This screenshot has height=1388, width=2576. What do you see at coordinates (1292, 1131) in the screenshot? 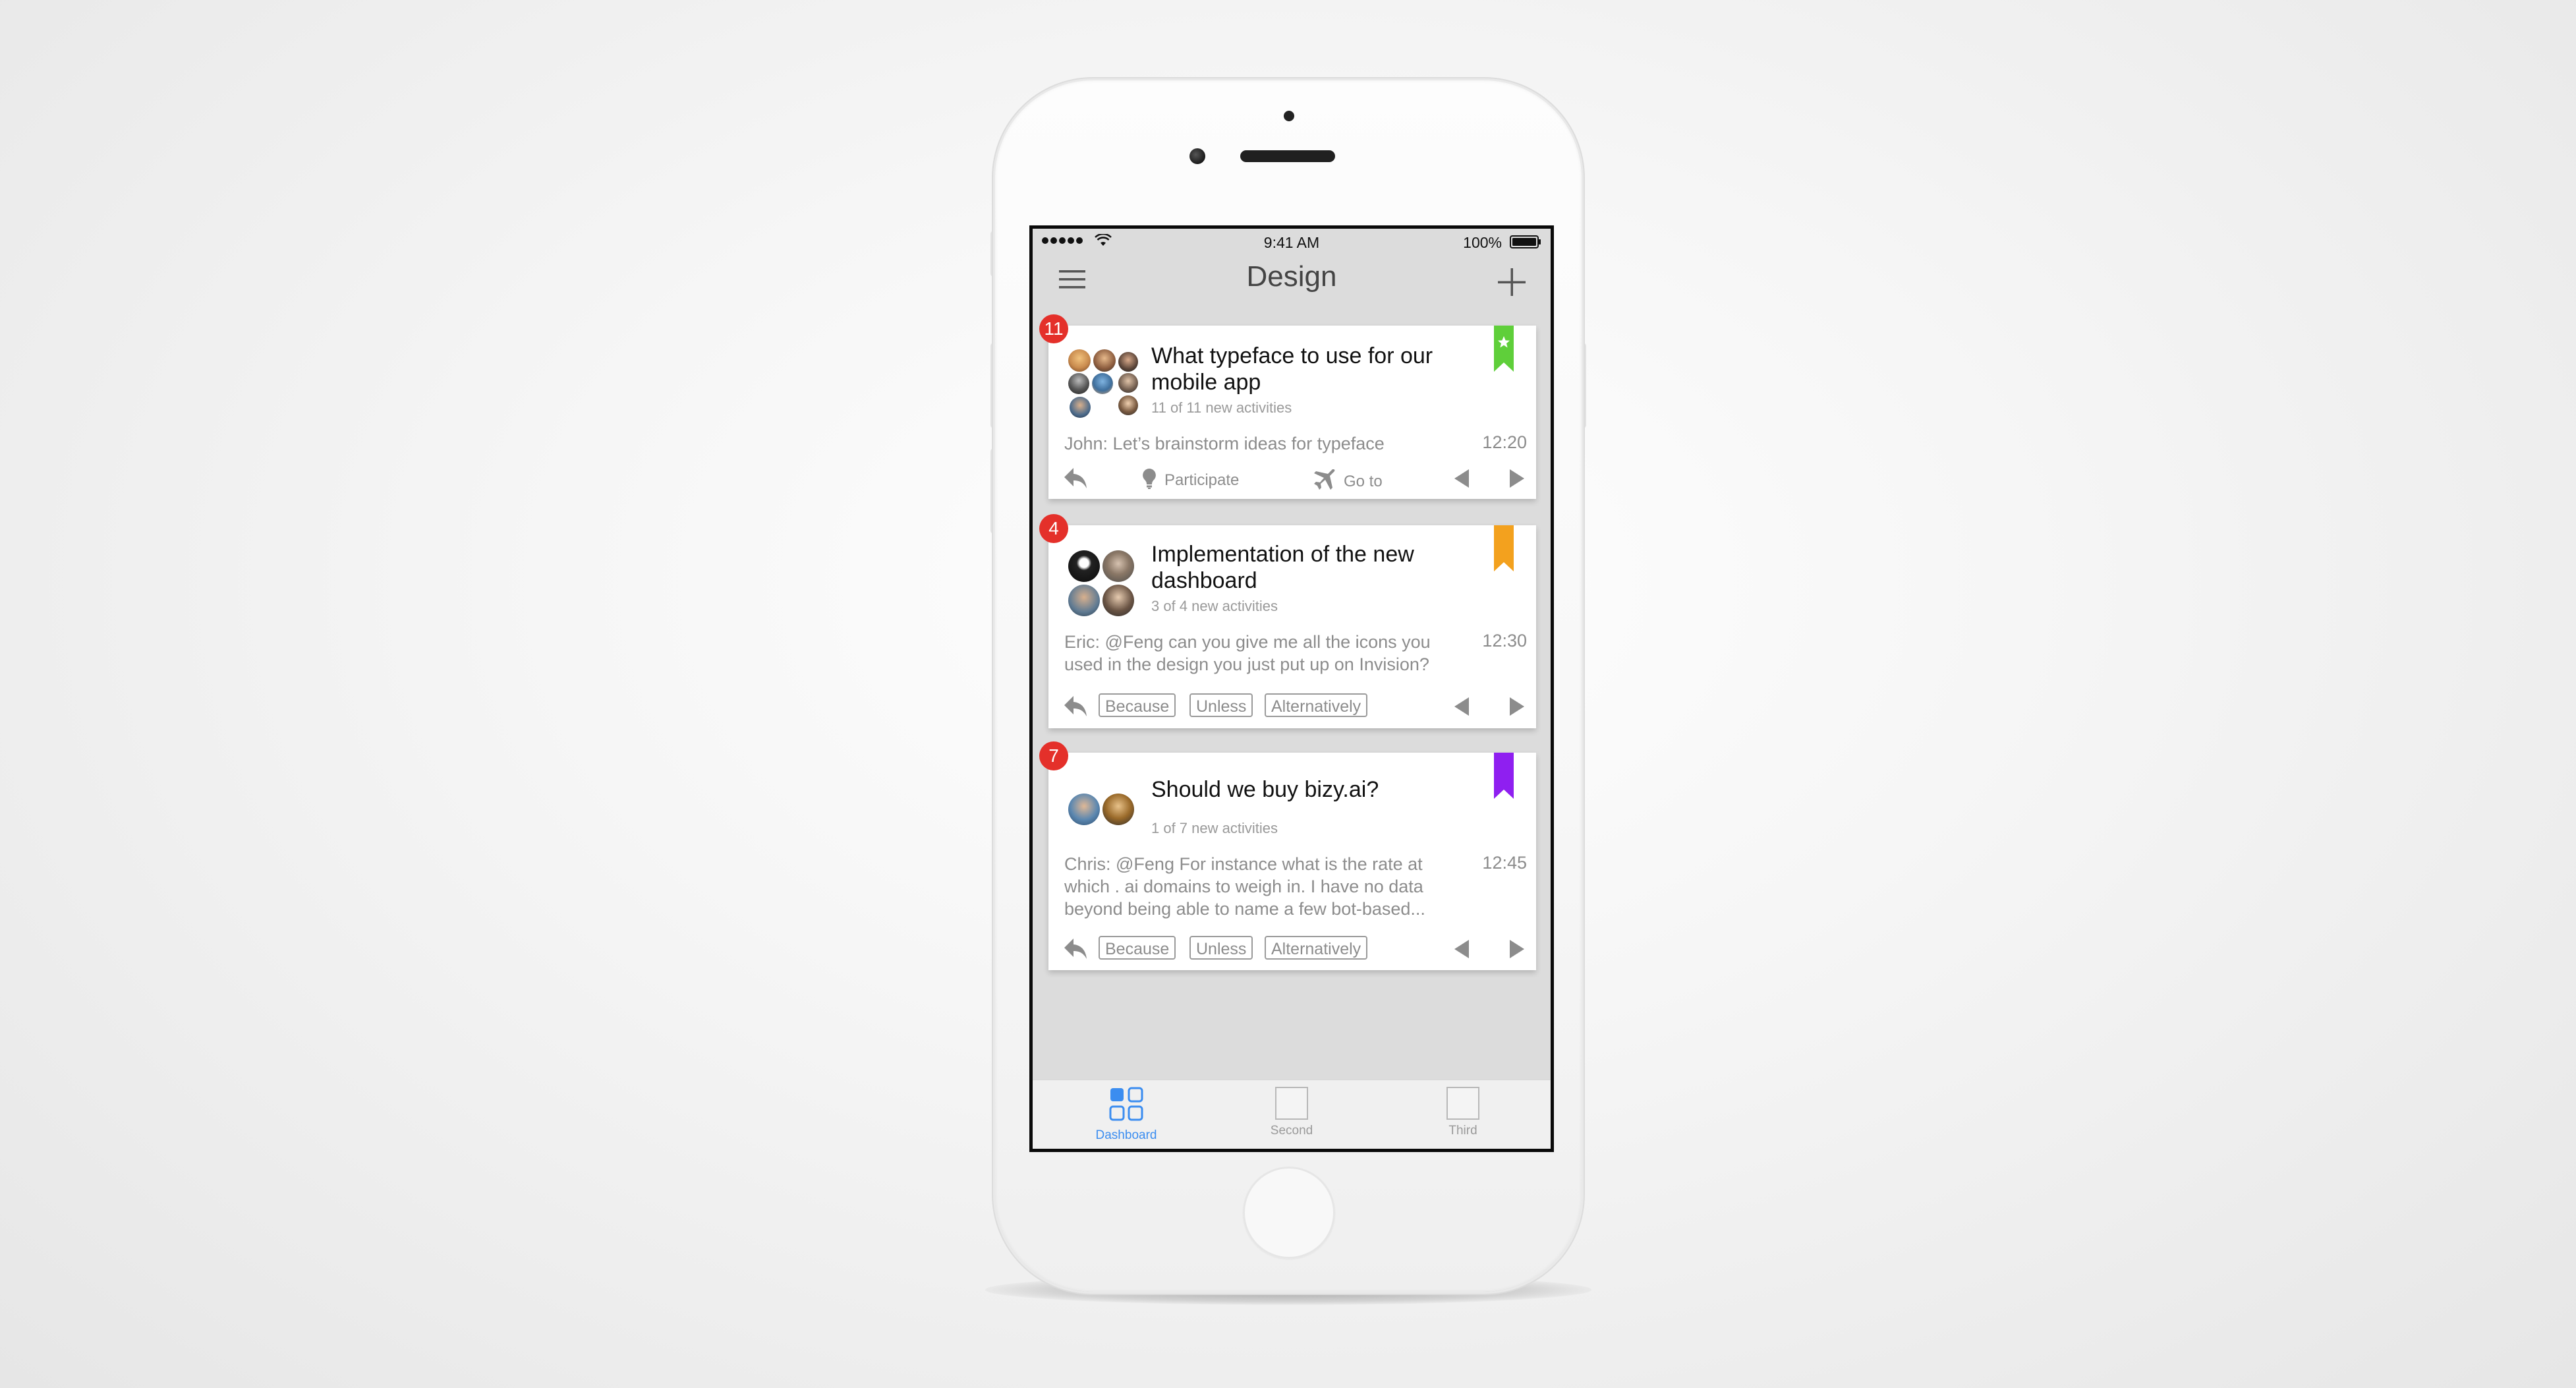
I see `tab-label: Second` at bounding box center [1292, 1131].